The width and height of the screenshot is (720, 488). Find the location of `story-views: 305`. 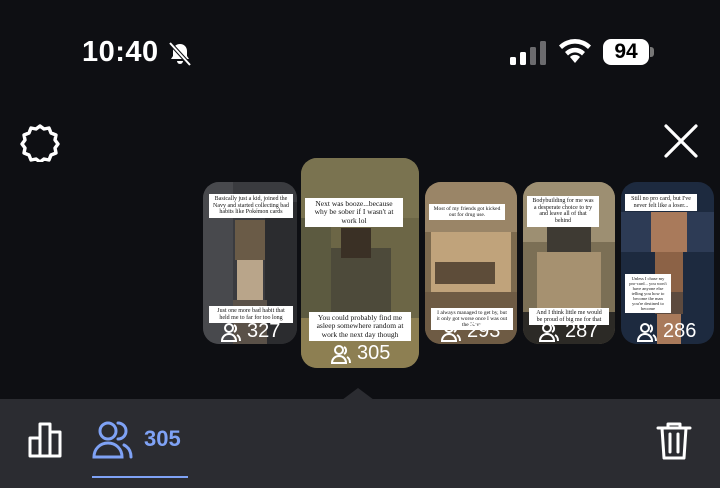

story-views: 305 is located at coordinates (360, 353).